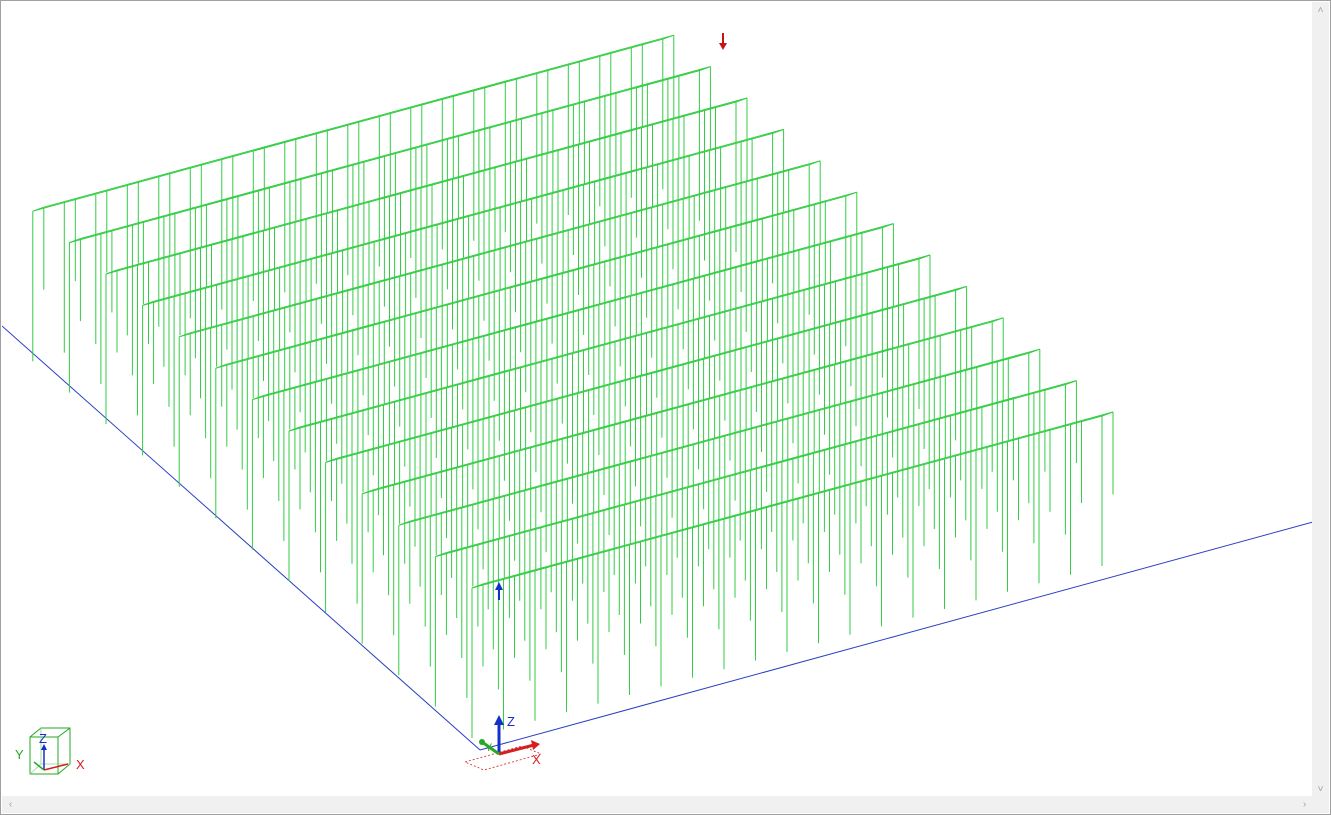 This screenshot has height=815, width=1331. I want to click on view-navigator: Z X Y, so click(50, 751).